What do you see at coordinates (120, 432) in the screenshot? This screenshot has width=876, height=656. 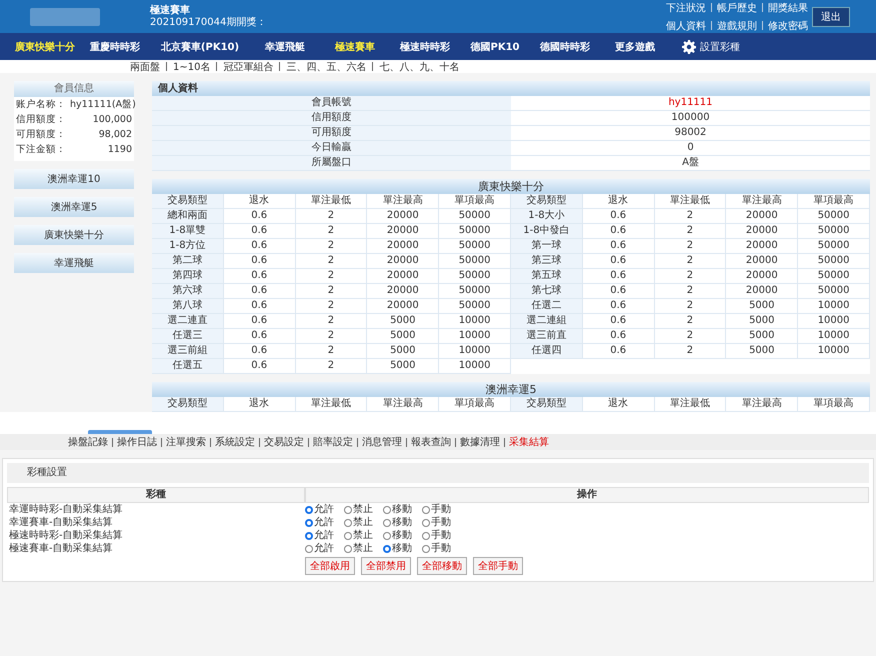 I see `tab-indicator` at bounding box center [120, 432].